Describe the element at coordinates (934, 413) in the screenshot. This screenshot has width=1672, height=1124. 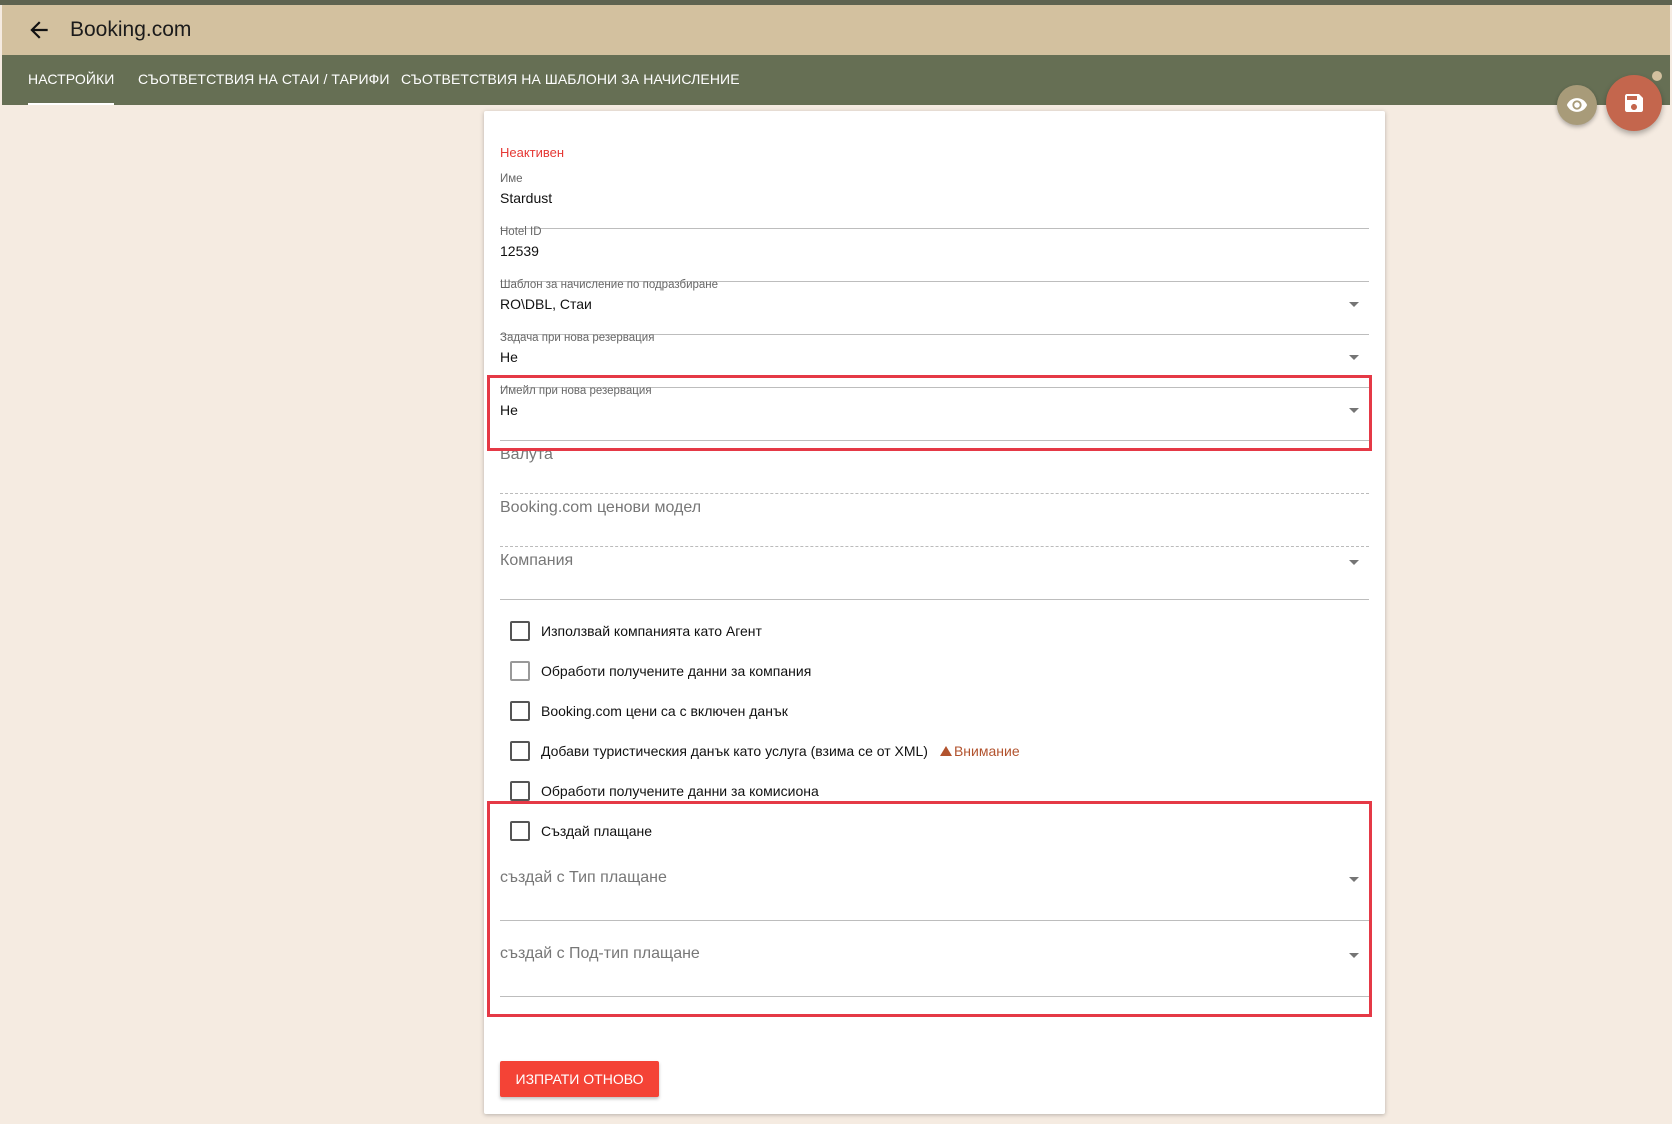
I see `email-new-reservation-select: Имейл при нова резервация Не` at that location.